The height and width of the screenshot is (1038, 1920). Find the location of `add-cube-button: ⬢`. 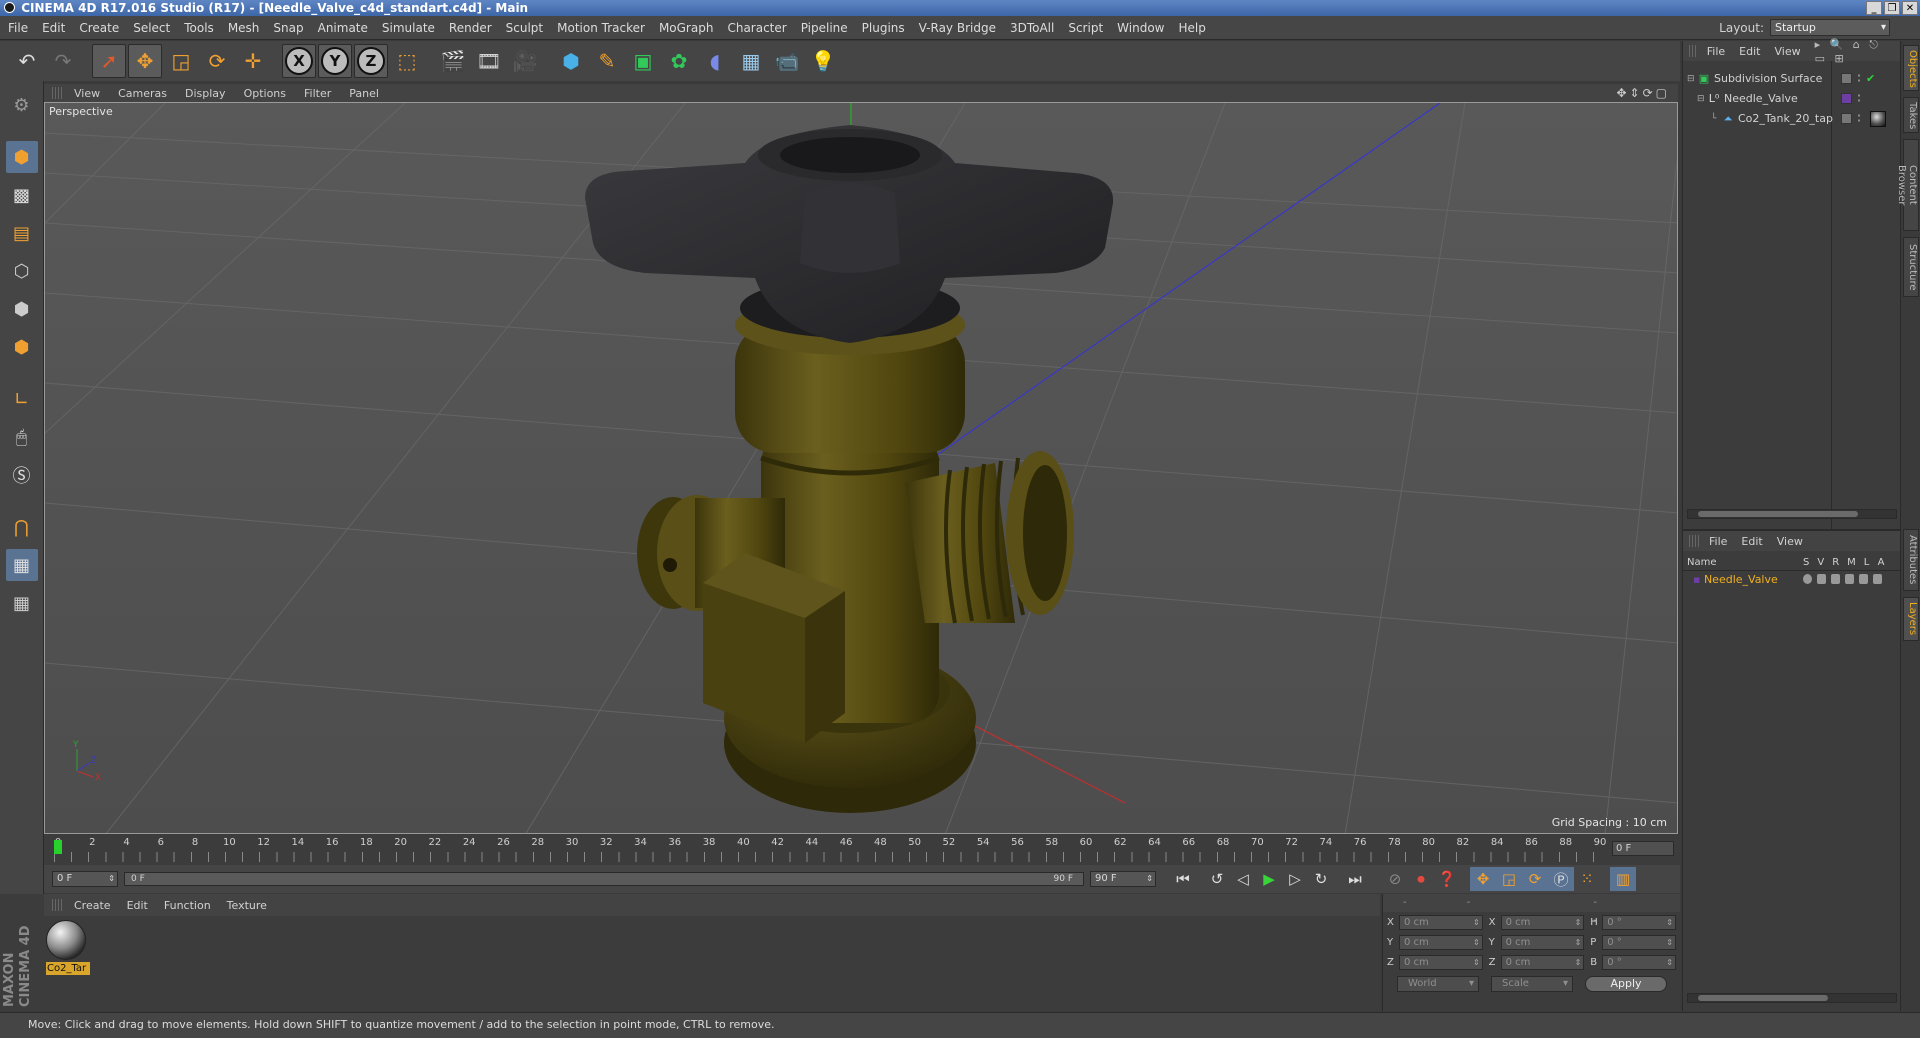

add-cube-button: ⬢ is located at coordinates (571, 61).